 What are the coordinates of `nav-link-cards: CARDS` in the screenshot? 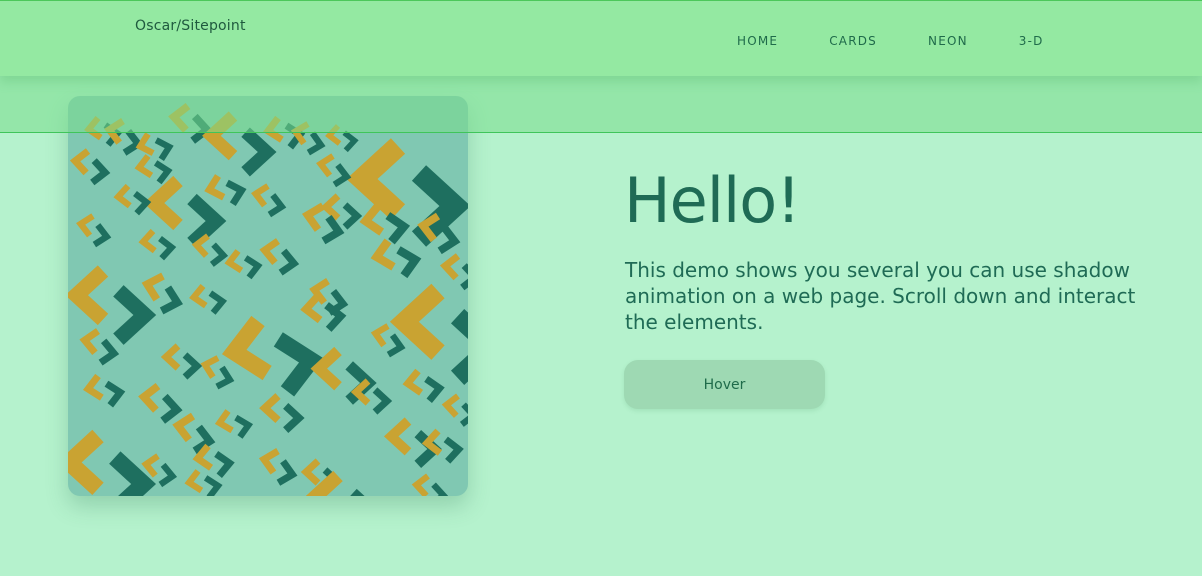 It's located at (853, 41).